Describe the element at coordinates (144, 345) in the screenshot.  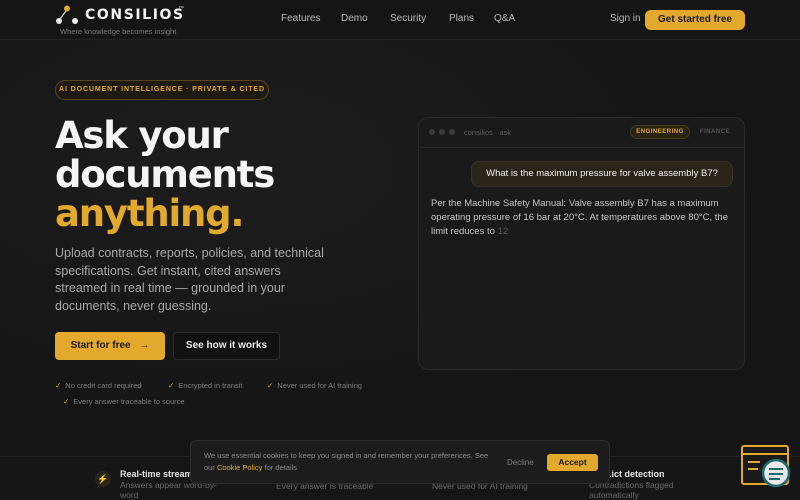
I see `arrow-right-icon: →` at that location.